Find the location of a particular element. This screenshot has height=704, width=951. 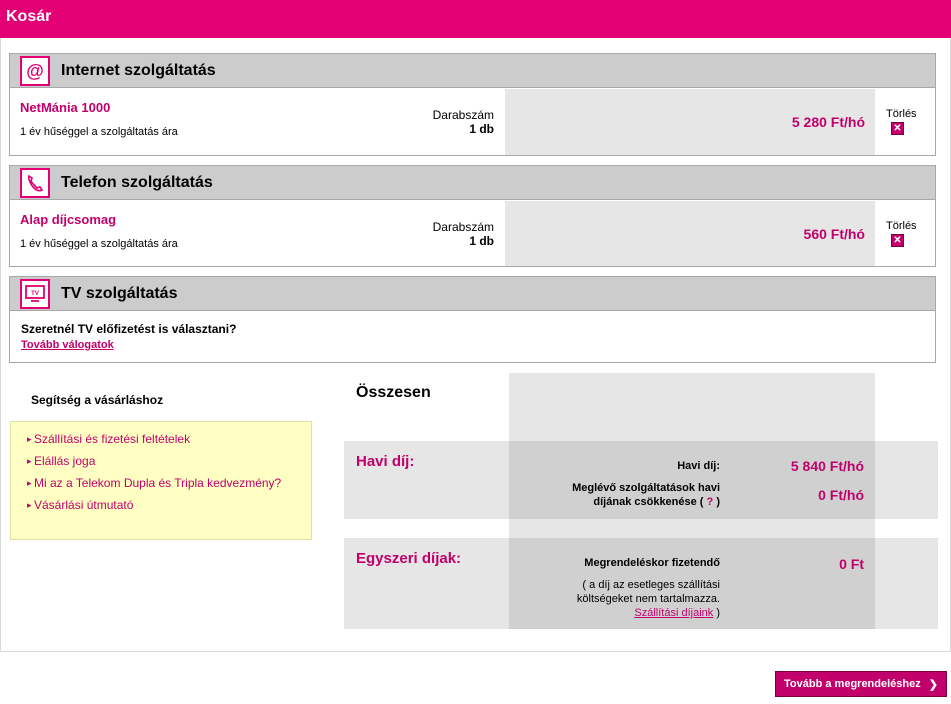

summary-title: Összesen is located at coordinates (393, 392).